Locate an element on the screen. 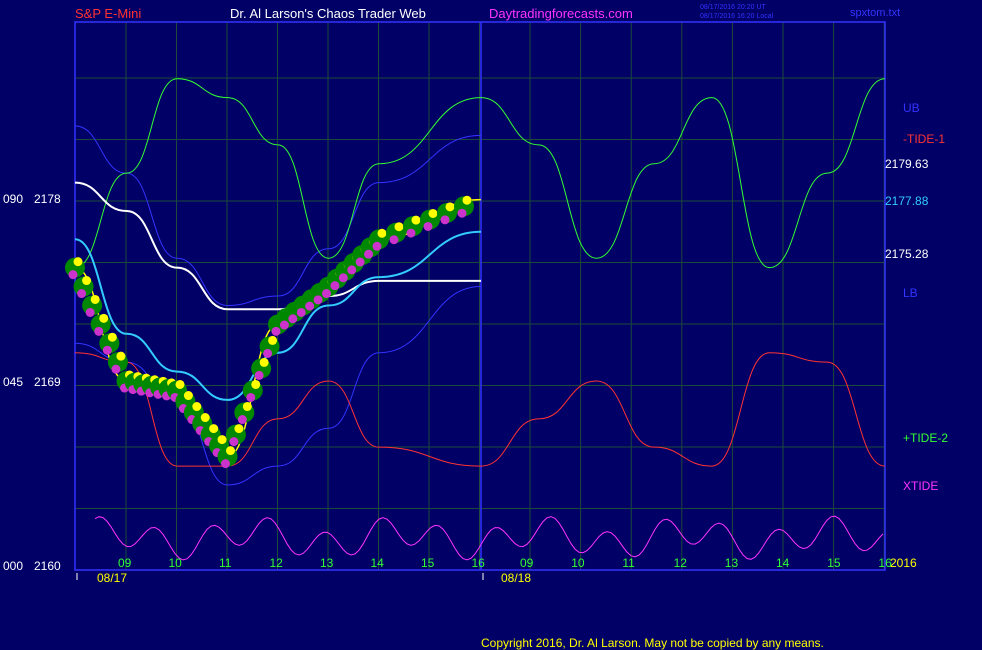 This screenshot has height=650, width=982. price-level-label: 2177.88 is located at coordinates (907, 201).